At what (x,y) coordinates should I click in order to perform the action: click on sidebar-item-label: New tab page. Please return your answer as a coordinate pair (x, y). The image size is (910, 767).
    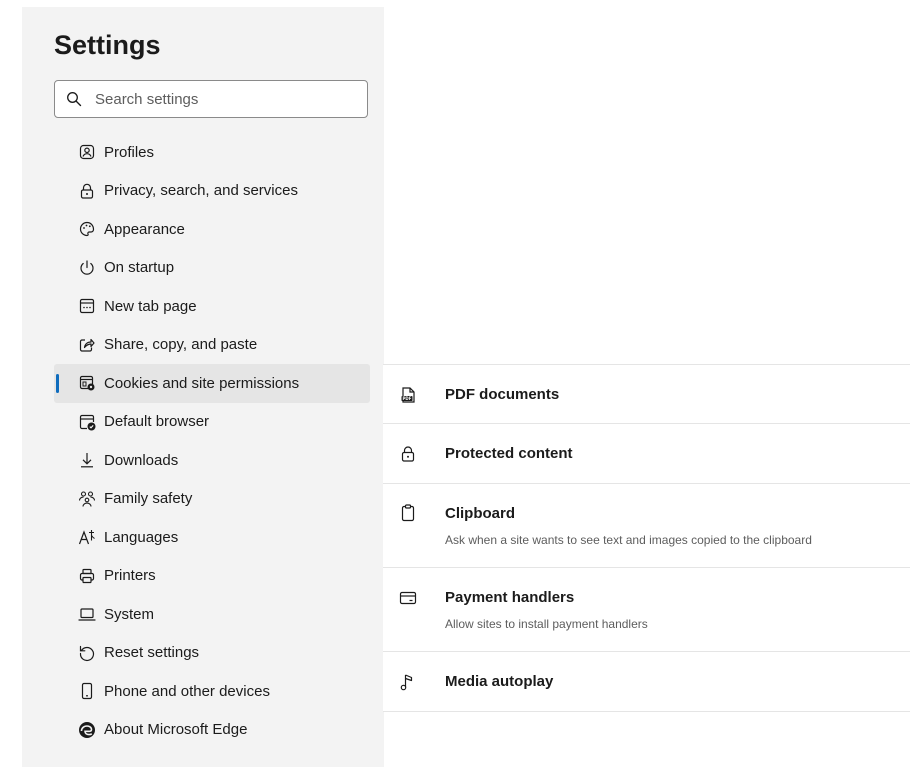
    Looking at the image, I should click on (150, 306).